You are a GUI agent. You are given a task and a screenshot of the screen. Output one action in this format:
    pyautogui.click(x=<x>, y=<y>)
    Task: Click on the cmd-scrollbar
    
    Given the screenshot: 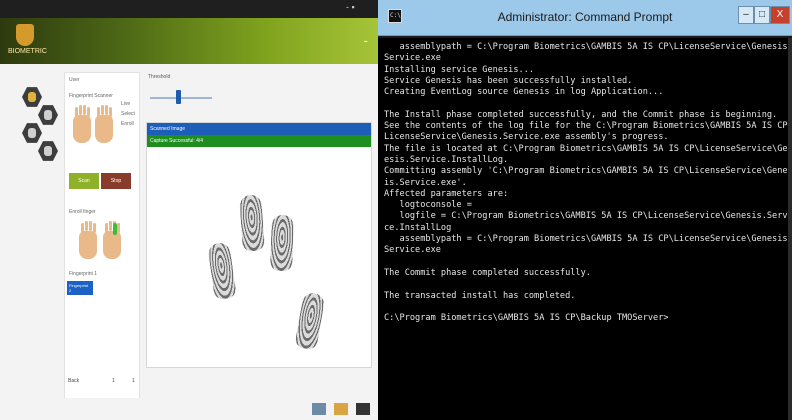 What is the action you would take?
    pyautogui.click(x=790, y=229)
    